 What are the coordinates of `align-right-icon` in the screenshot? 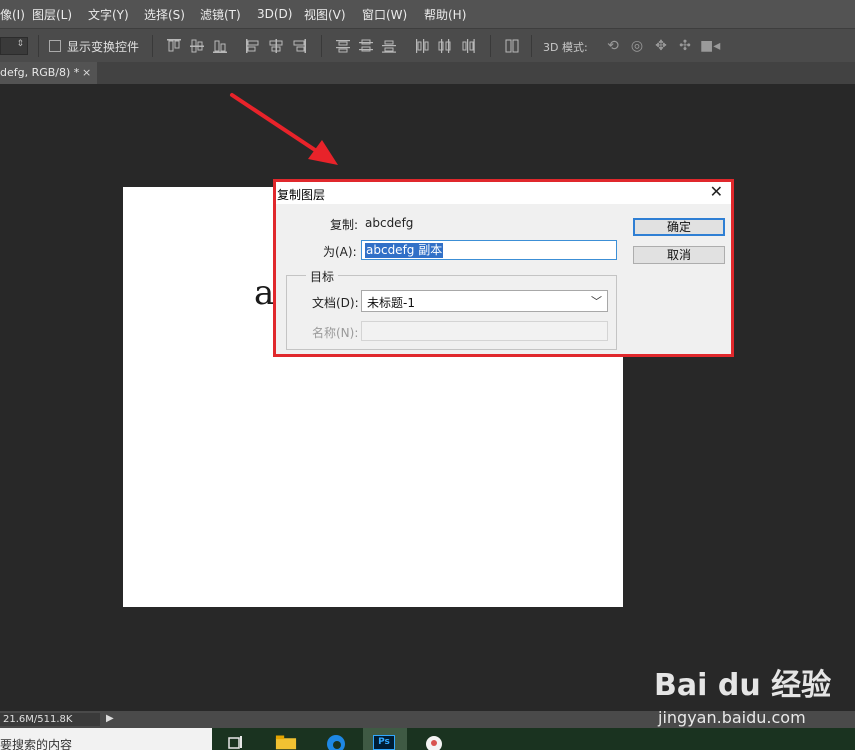 It's located at (299, 46).